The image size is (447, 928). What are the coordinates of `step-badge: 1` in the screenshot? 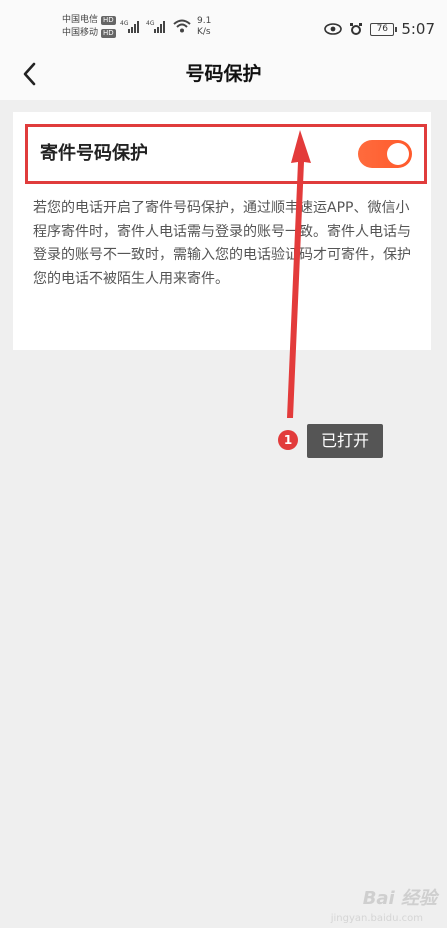 It's located at (288, 440).